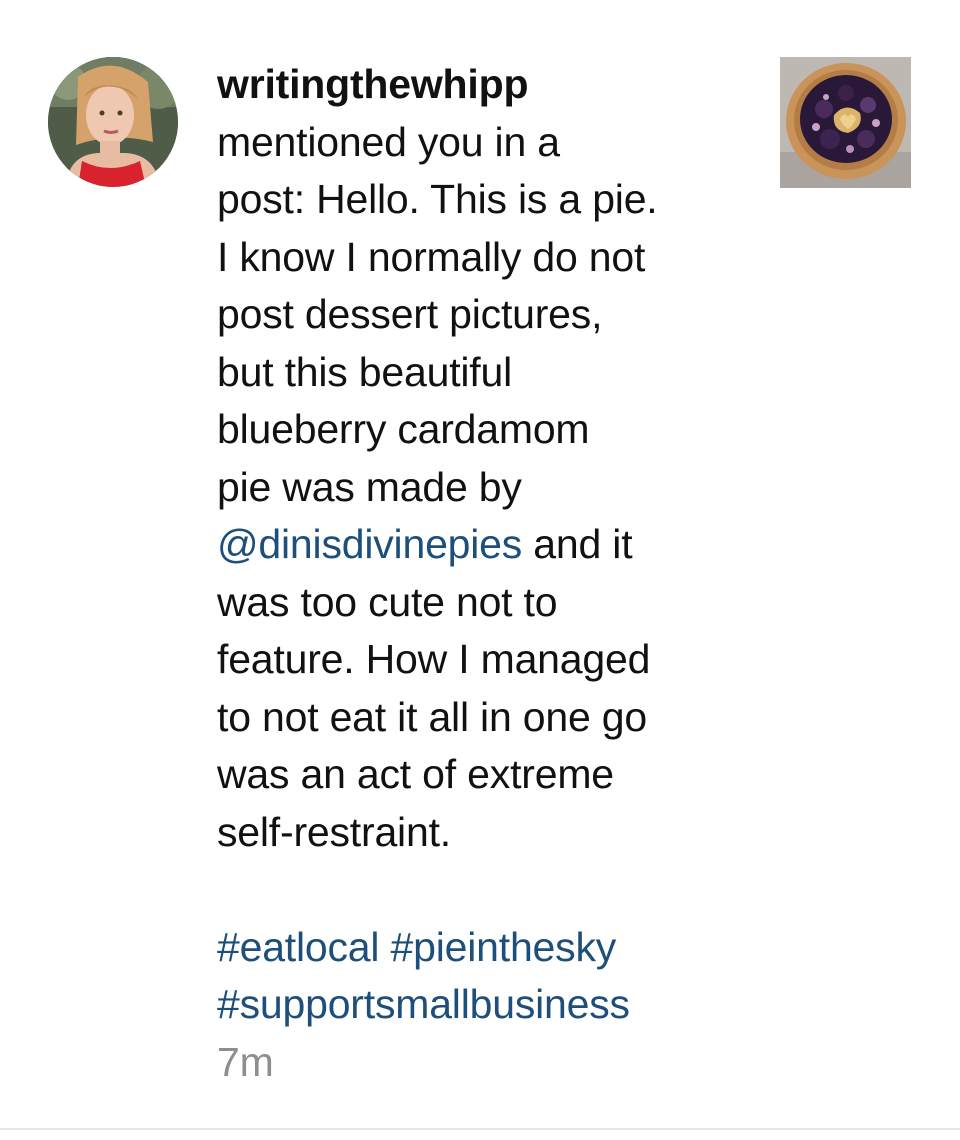 This screenshot has height=1140, width=960. Describe the element at coordinates (480, 1129) in the screenshot. I see `divider` at that location.